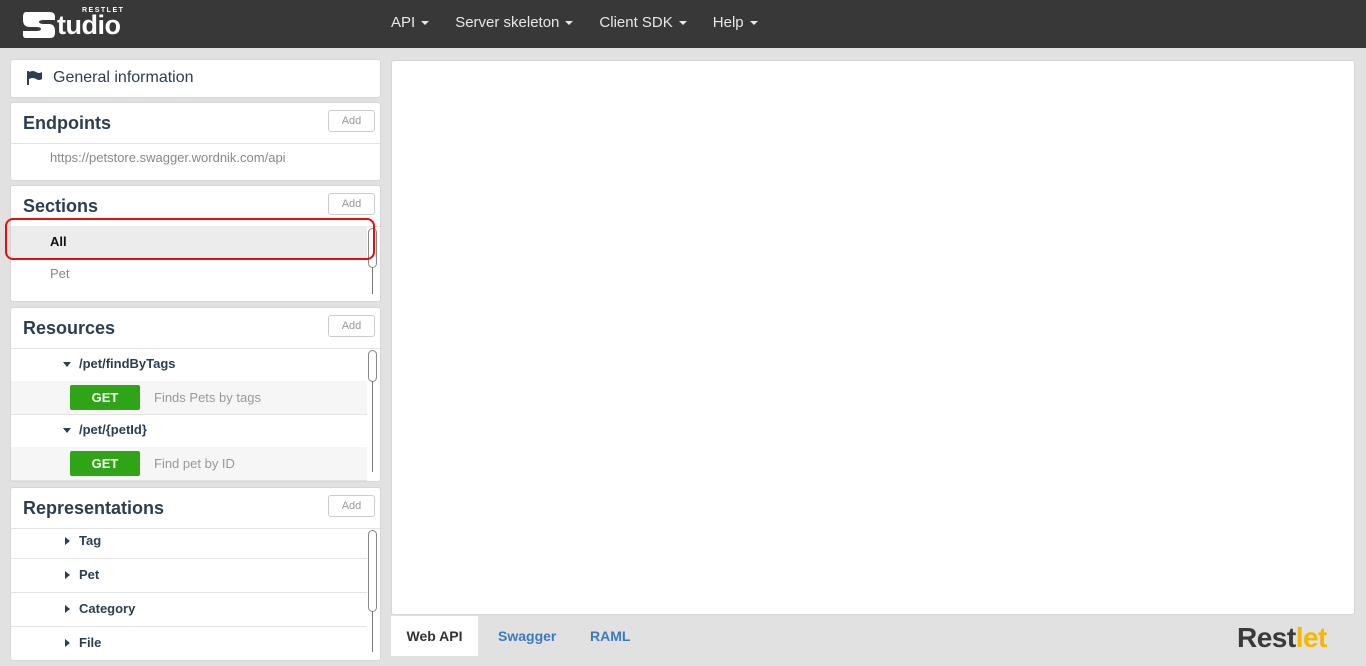  I want to click on restlet-s-logo-icon, so click(39, 25).